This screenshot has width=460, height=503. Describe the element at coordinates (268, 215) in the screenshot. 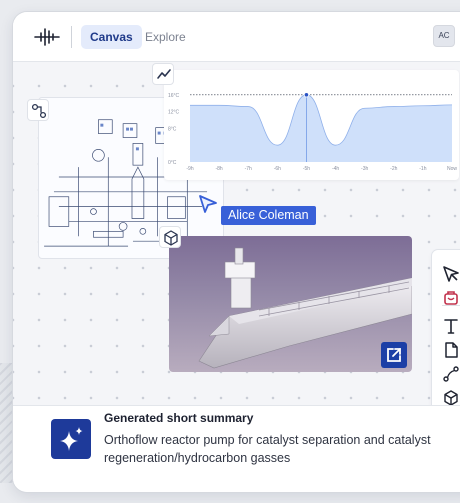

I see `collaborator-name-tag: Alice Coleman` at that location.